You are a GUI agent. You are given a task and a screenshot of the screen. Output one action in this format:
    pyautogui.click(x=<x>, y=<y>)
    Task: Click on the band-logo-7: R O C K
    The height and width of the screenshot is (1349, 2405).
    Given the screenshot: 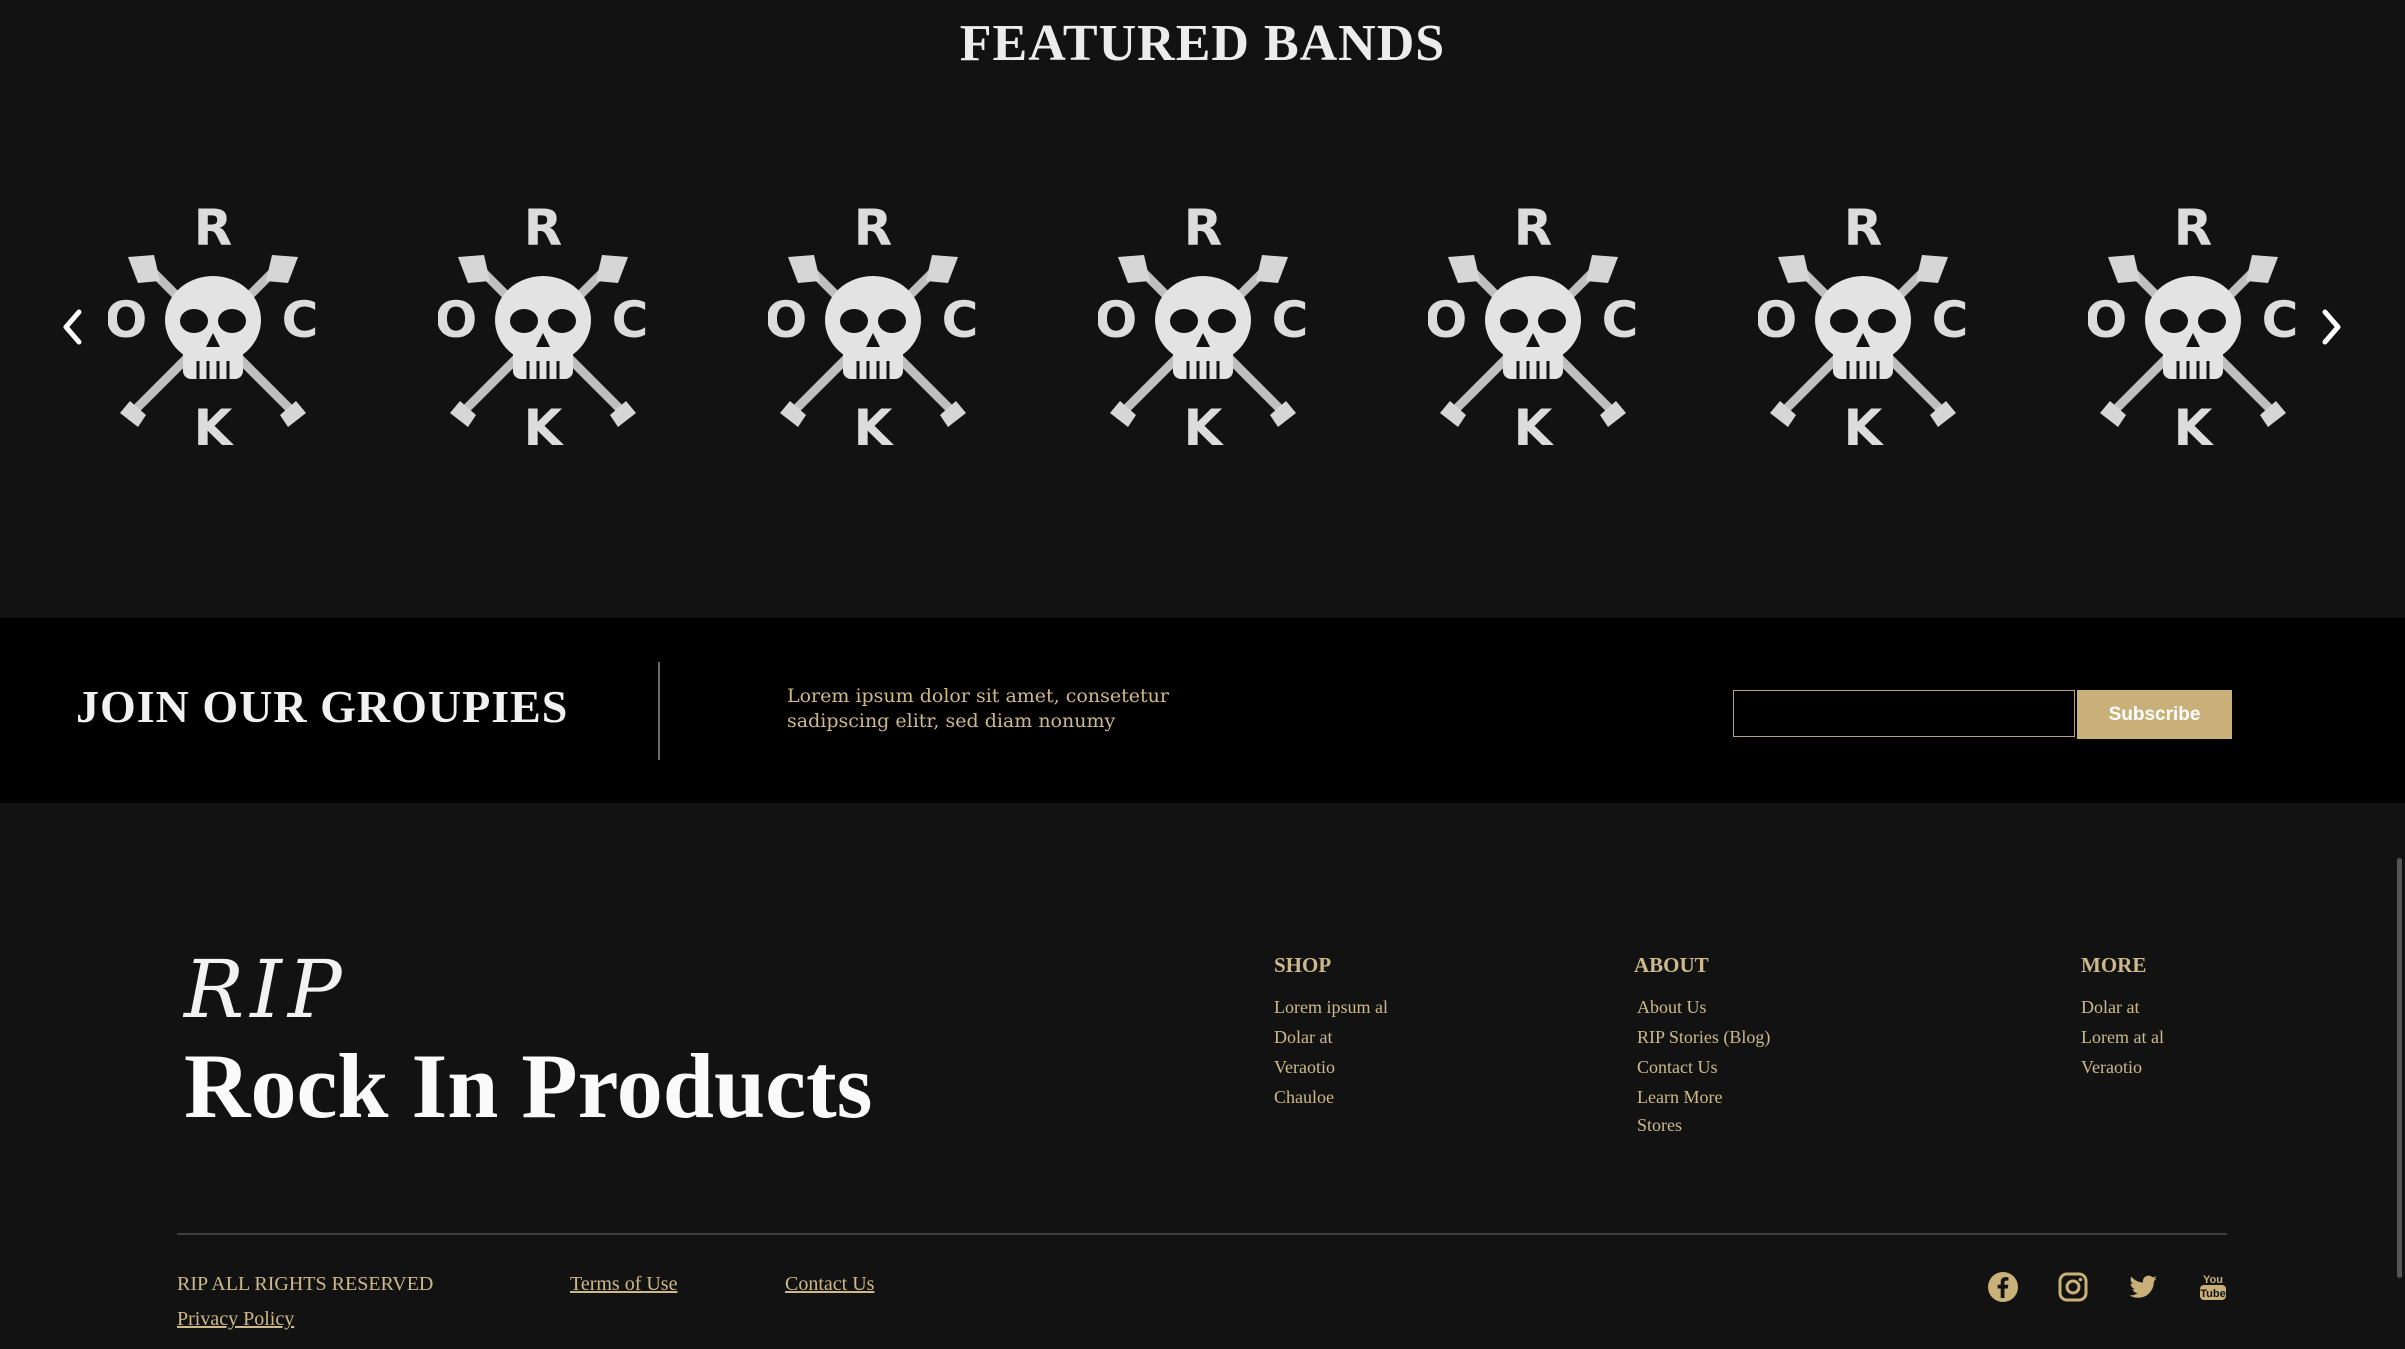 What is the action you would take?
    pyautogui.click(x=2193, y=325)
    